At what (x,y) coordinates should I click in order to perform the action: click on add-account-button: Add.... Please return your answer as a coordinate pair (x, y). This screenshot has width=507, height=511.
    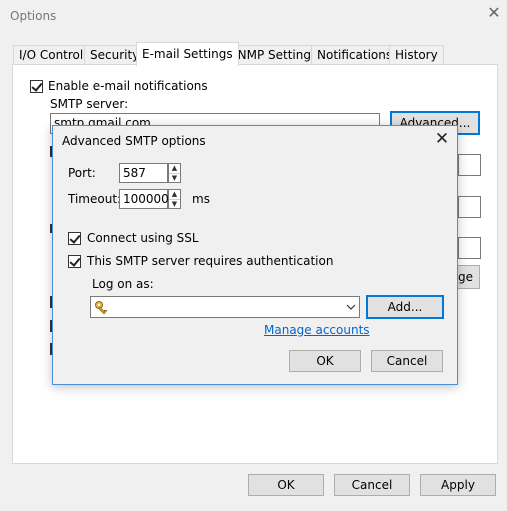
    Looking at the image, I should click on (405, 307).